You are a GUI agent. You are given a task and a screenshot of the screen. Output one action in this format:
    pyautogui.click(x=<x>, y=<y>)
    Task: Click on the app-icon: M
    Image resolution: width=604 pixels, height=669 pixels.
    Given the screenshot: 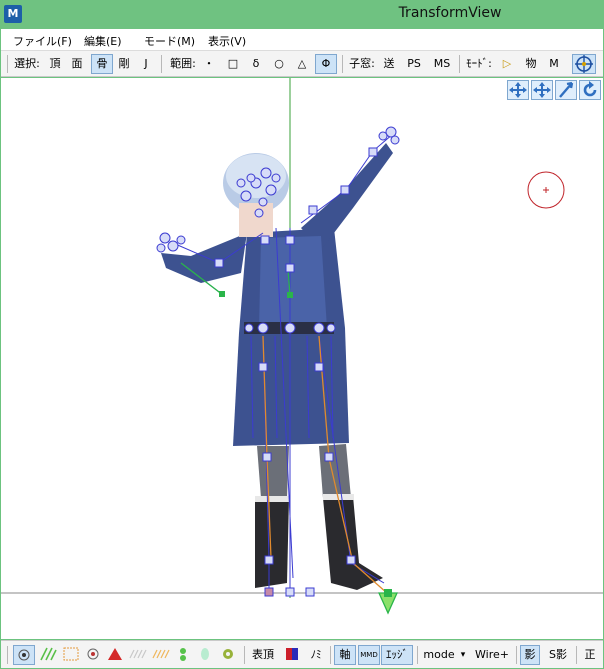 What is the action you would take?
    pyautogui.click(x=13, y=14)
    